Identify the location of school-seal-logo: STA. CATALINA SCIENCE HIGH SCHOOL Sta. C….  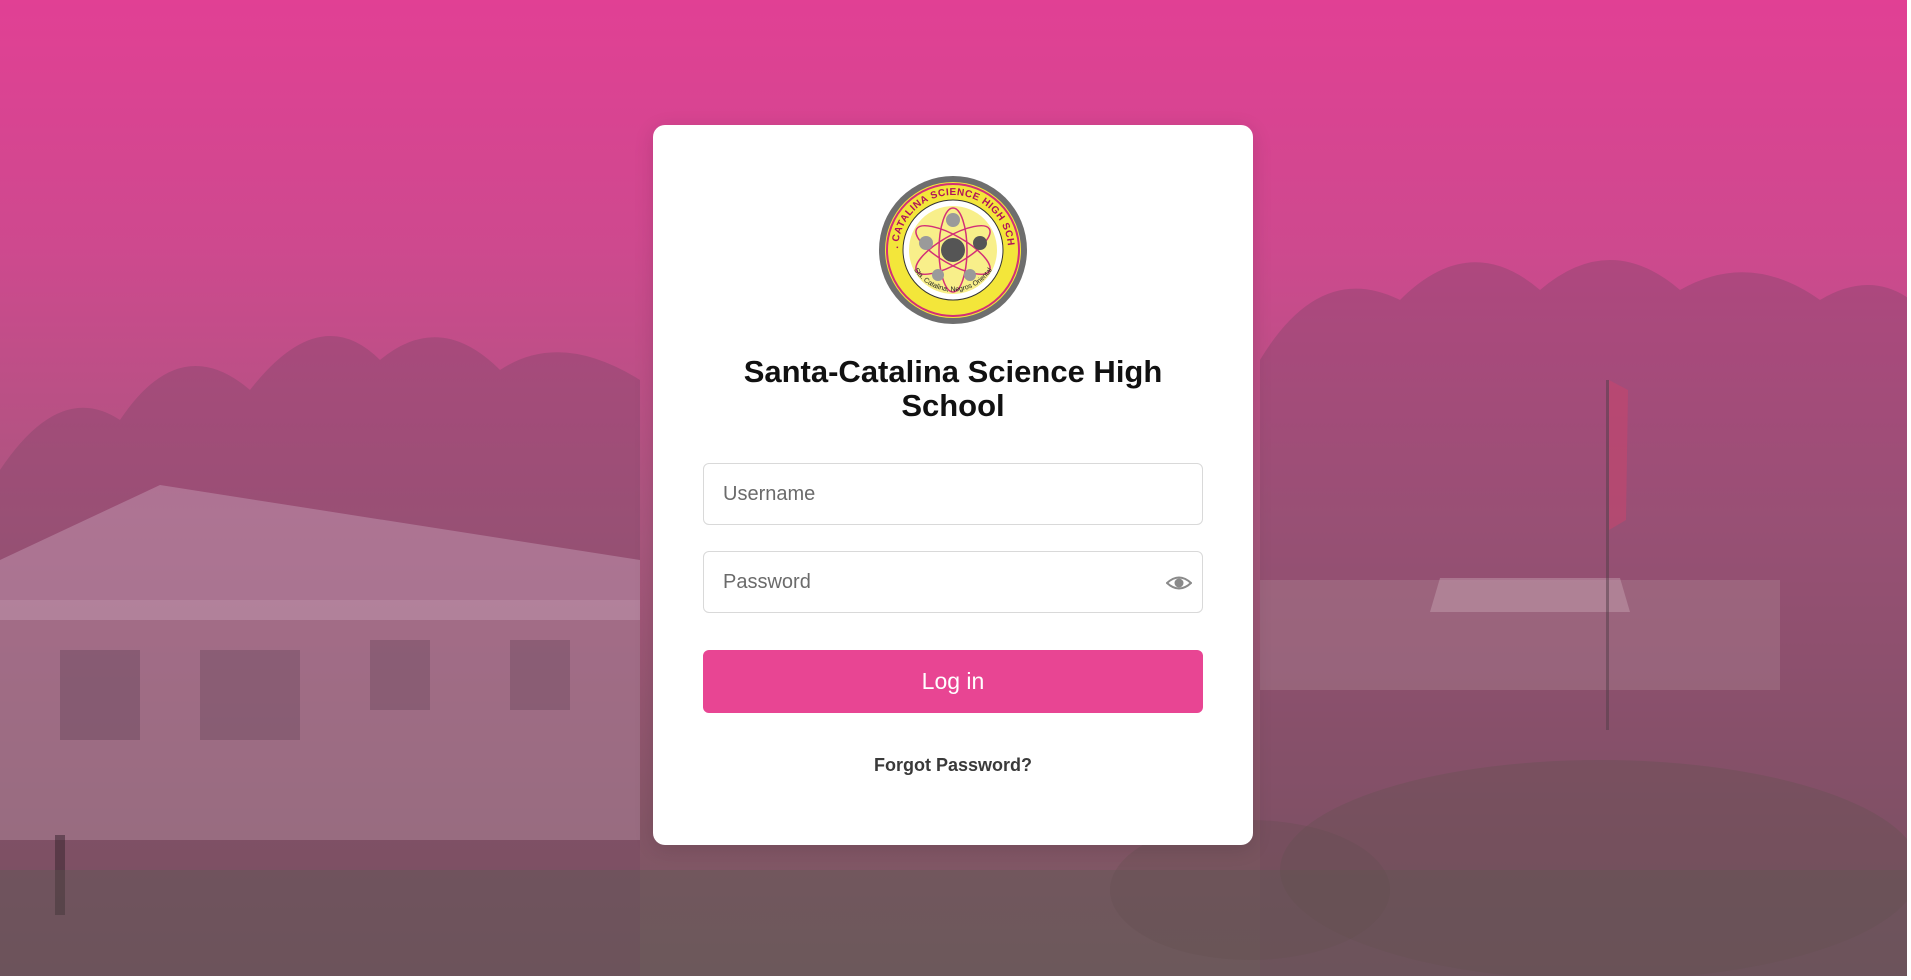
(952, 249).